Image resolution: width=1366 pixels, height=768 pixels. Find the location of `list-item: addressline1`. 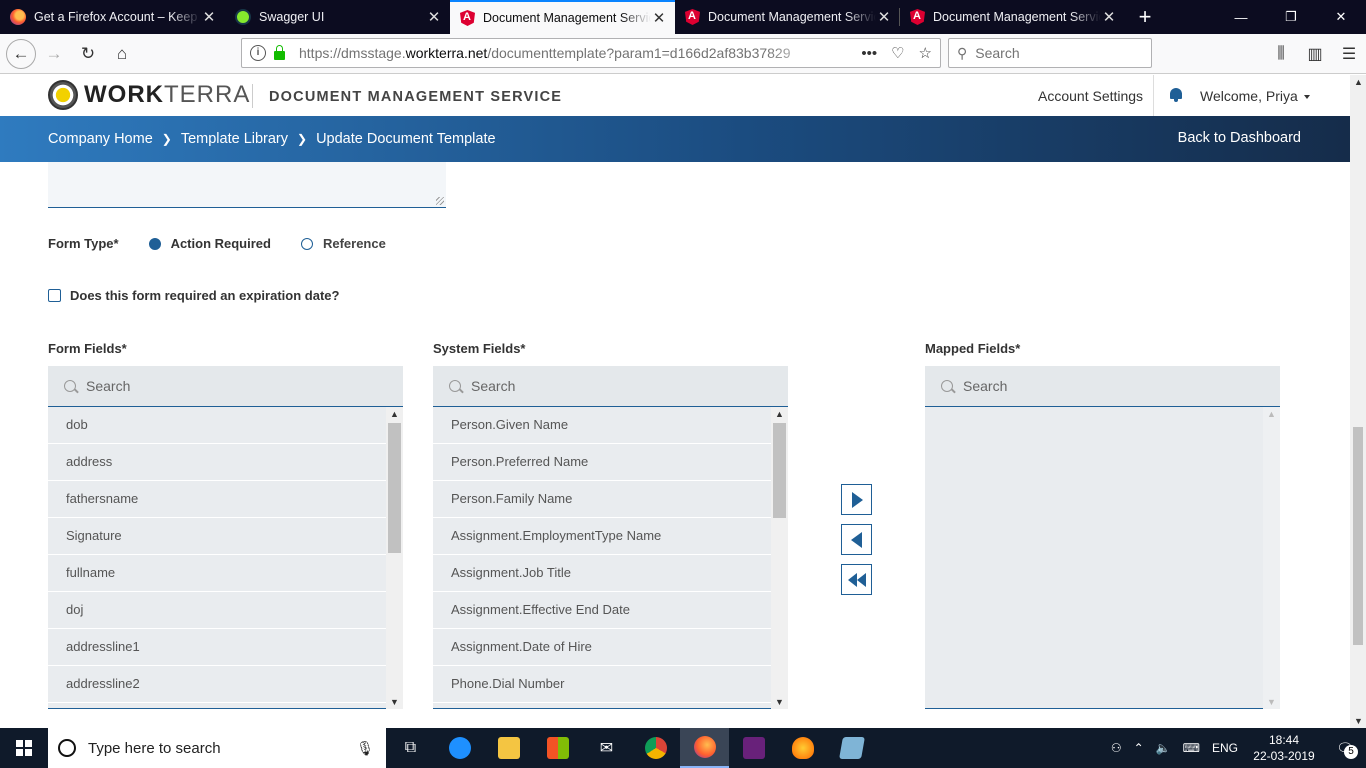

list-item: addressline1 is located at coordinates (217, 647).